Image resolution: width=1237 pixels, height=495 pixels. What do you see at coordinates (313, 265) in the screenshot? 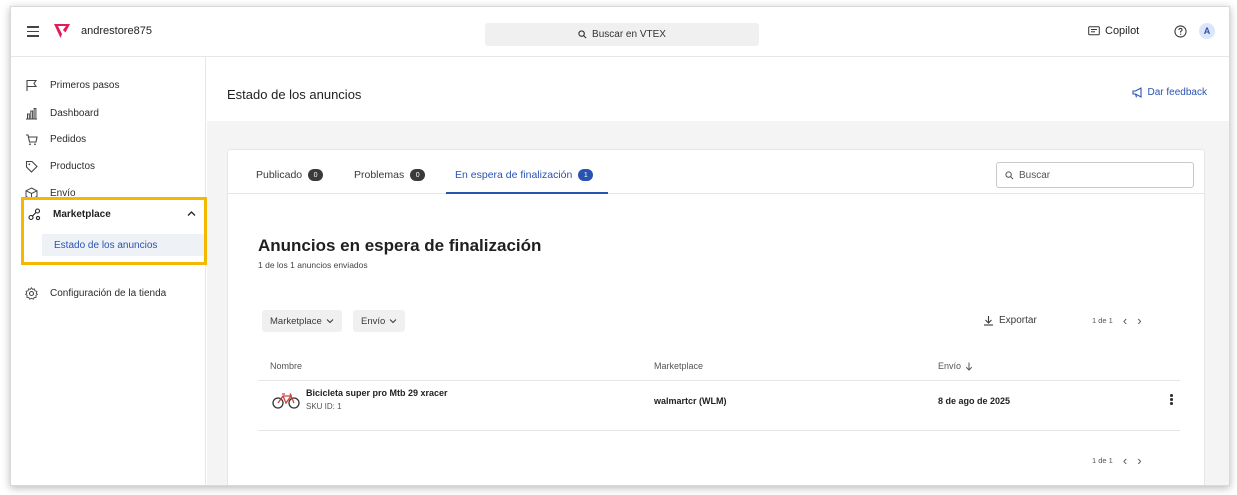
I see `section-subtitle: 1 de los 1 anuncios enviados` at bounding box center [313, 265].